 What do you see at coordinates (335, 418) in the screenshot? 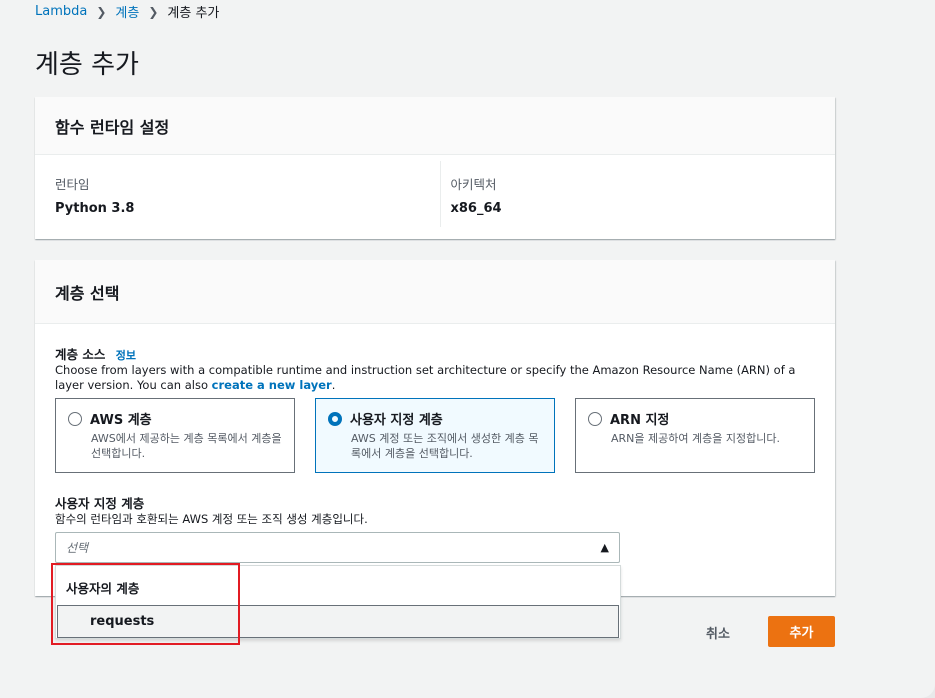
I see `radio-checked-icon` at bounding box center [335, 418].